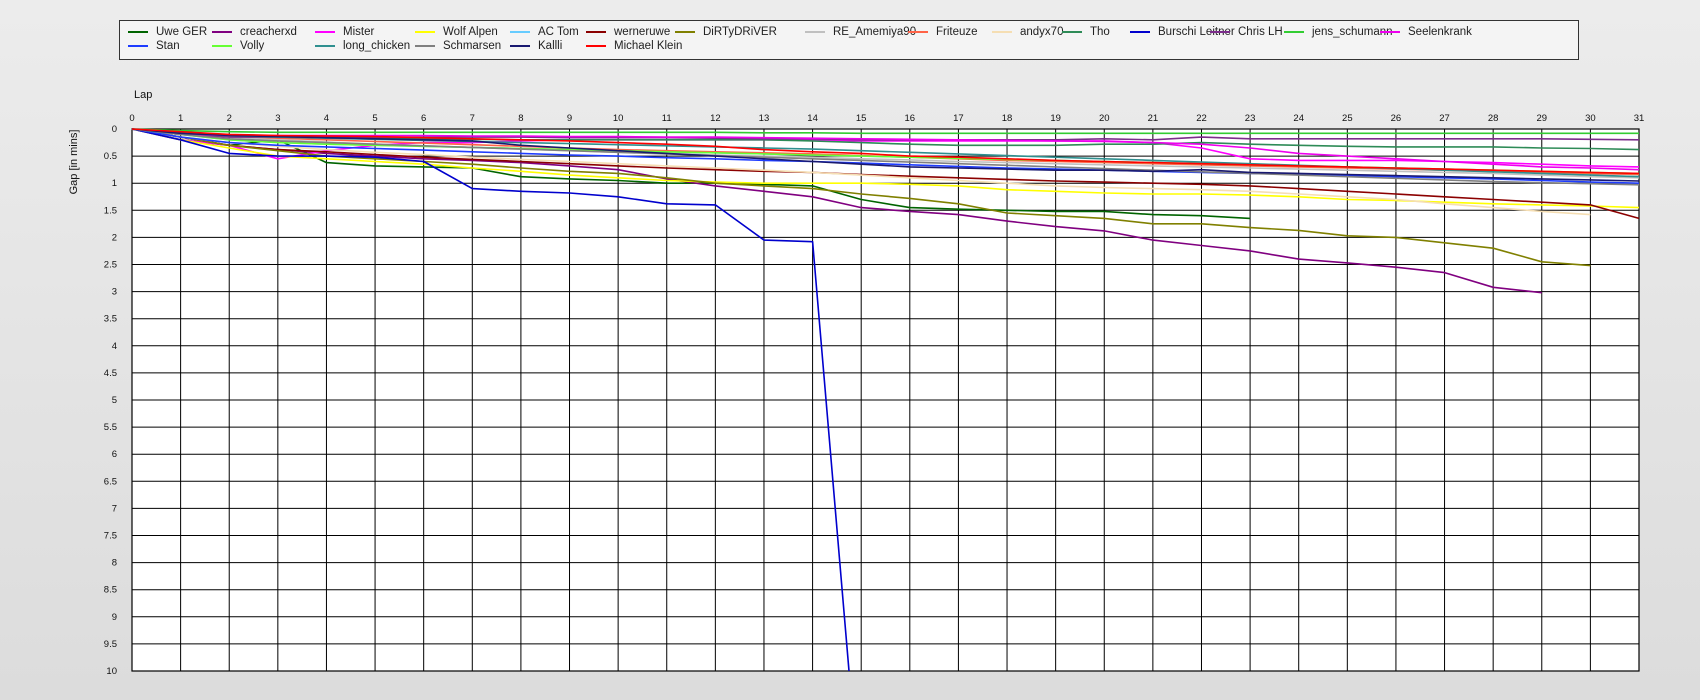 The height and width of the screenshot is (700, 1700). Describe the element at coordinates (114, 292) in the screenshot. I see `y-tick-label: 3` at that location.